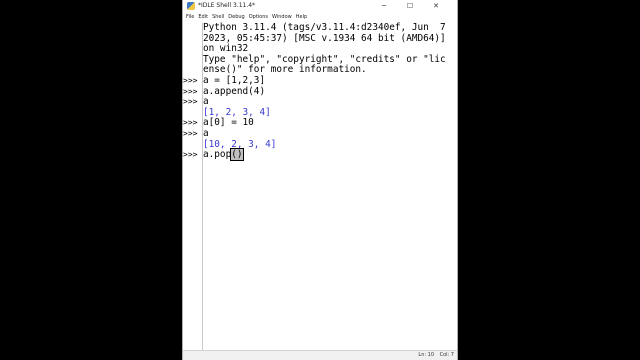 This screenshot has width=640, height=360. I want to click on input-line: a = [1,2,3], so click(234, 80).